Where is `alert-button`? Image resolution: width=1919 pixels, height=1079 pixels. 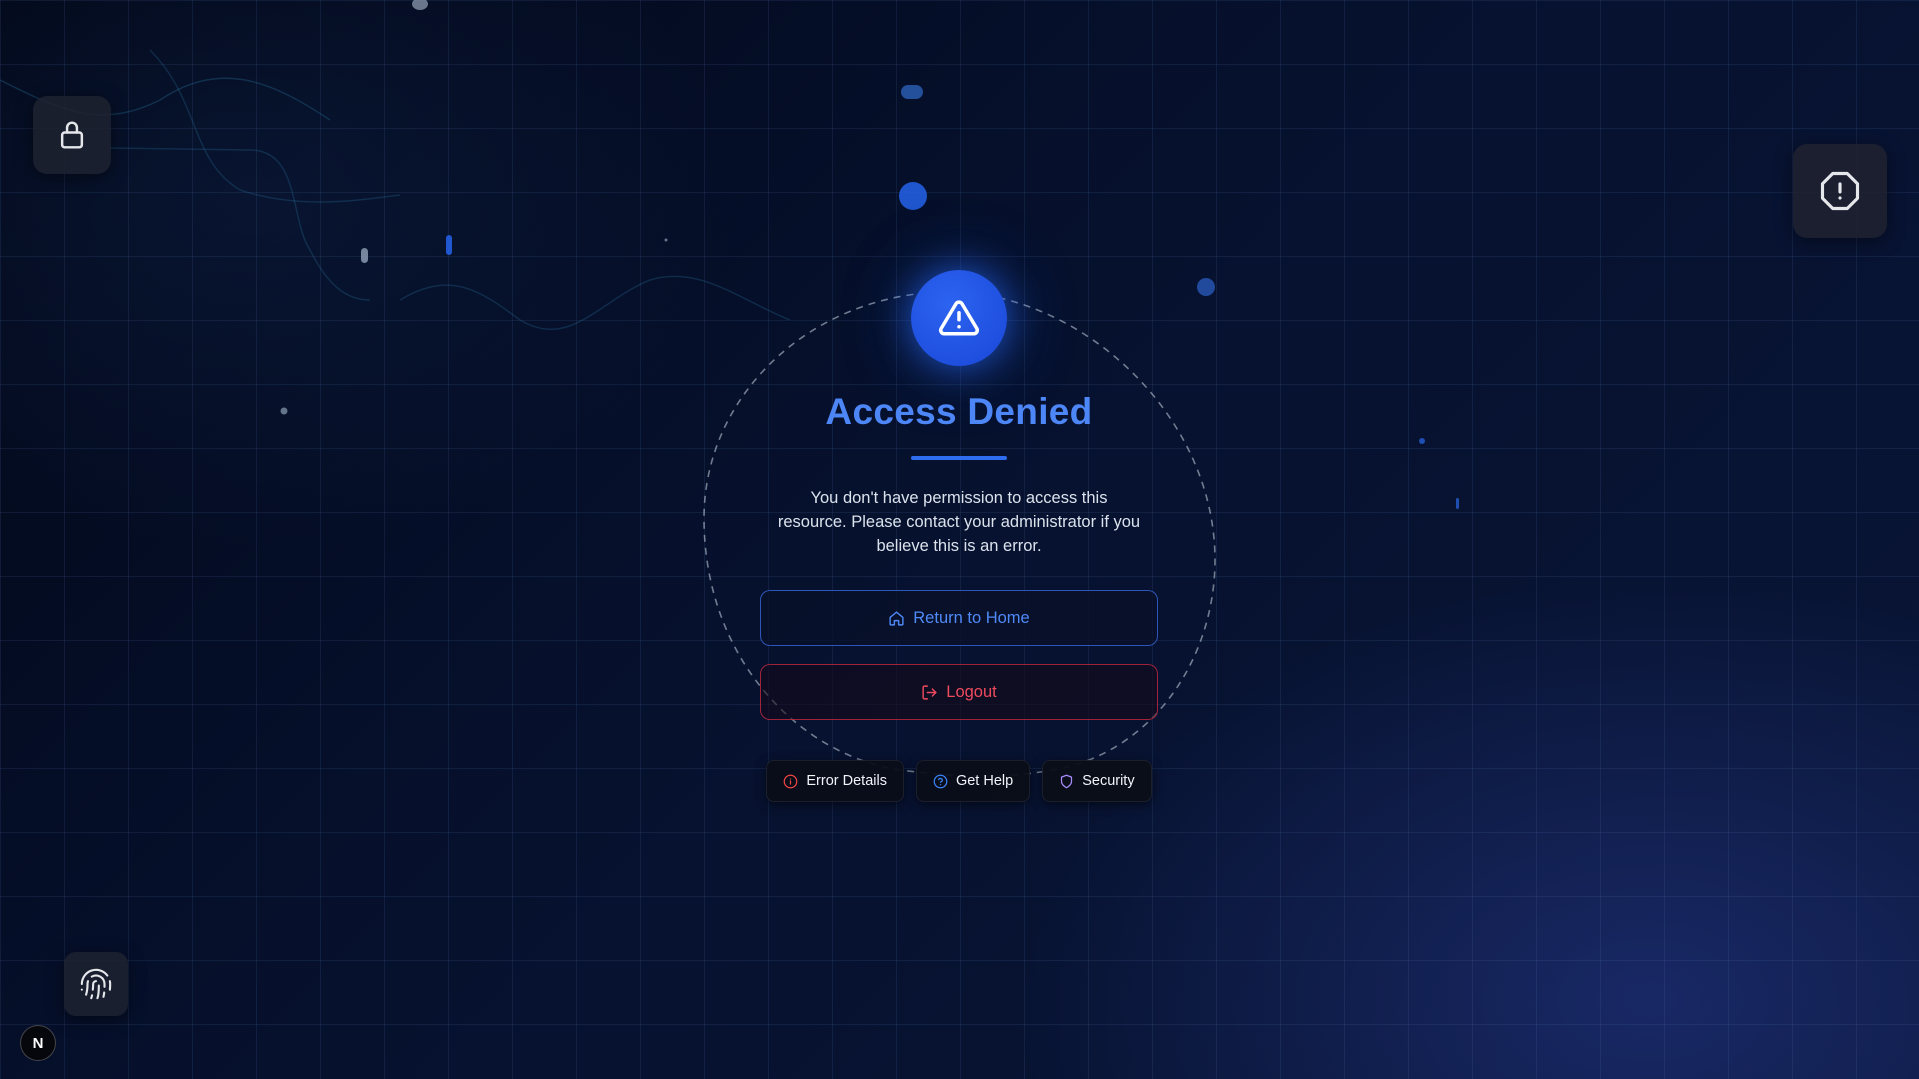 alert-button is located at coordinates (1840, 191).